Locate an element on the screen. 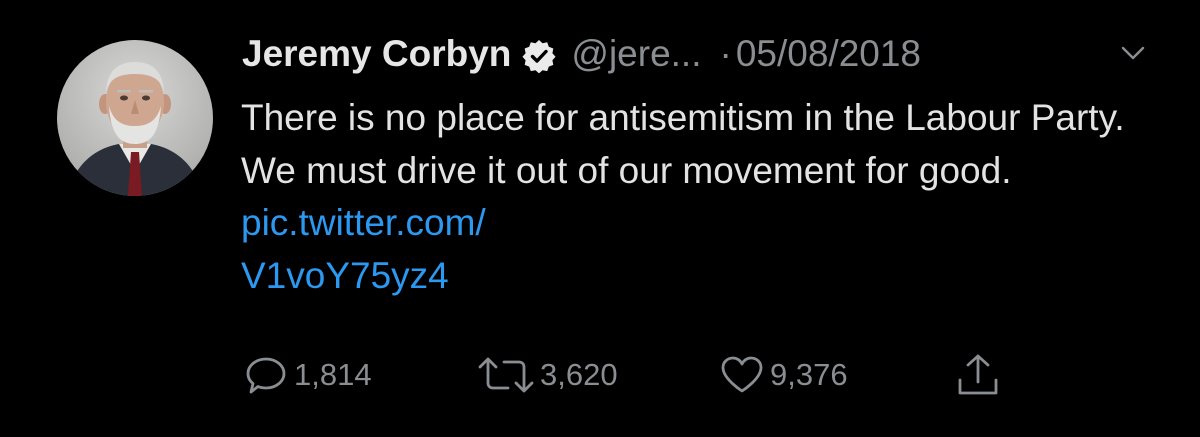  tweet-link: pic.twitter.com/V1voY75yz4 is located at coordinates (363, 249).